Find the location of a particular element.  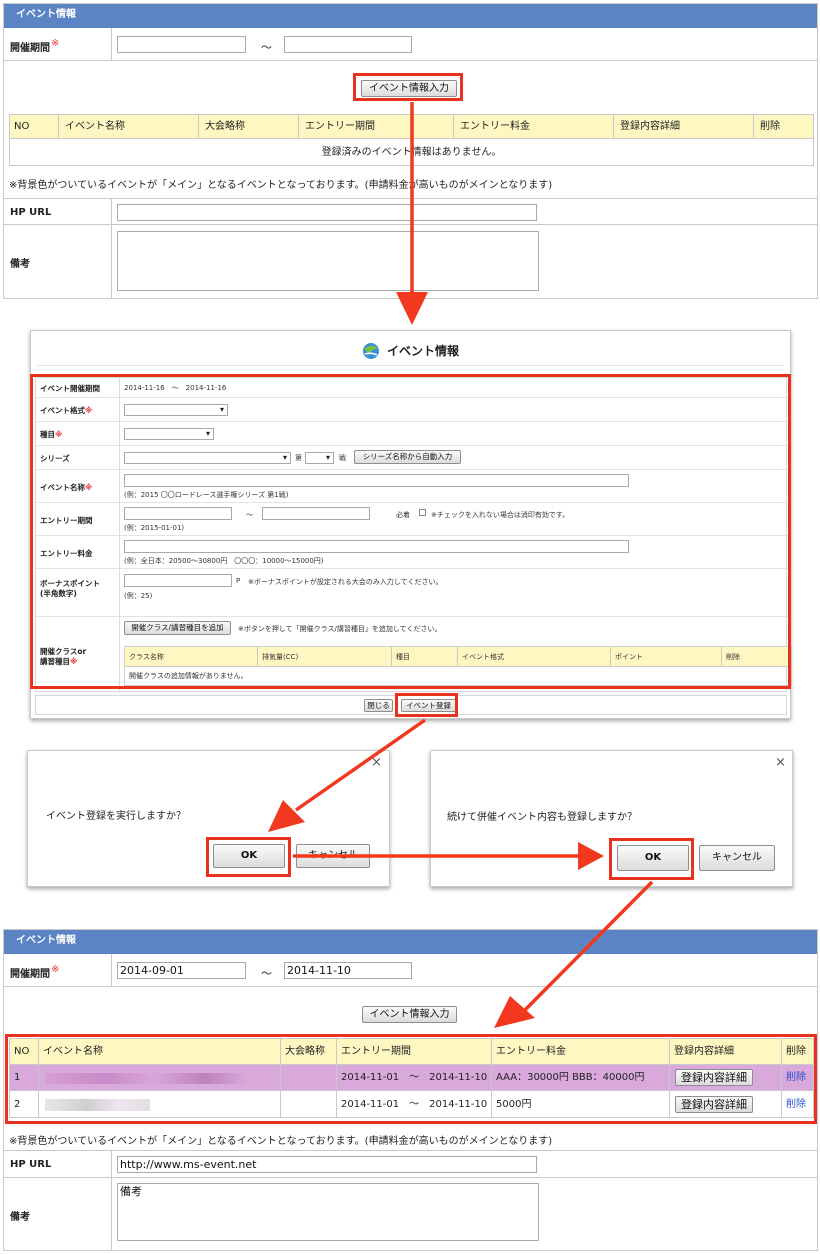

arrow-to-result is located at coordinates (588, 946).